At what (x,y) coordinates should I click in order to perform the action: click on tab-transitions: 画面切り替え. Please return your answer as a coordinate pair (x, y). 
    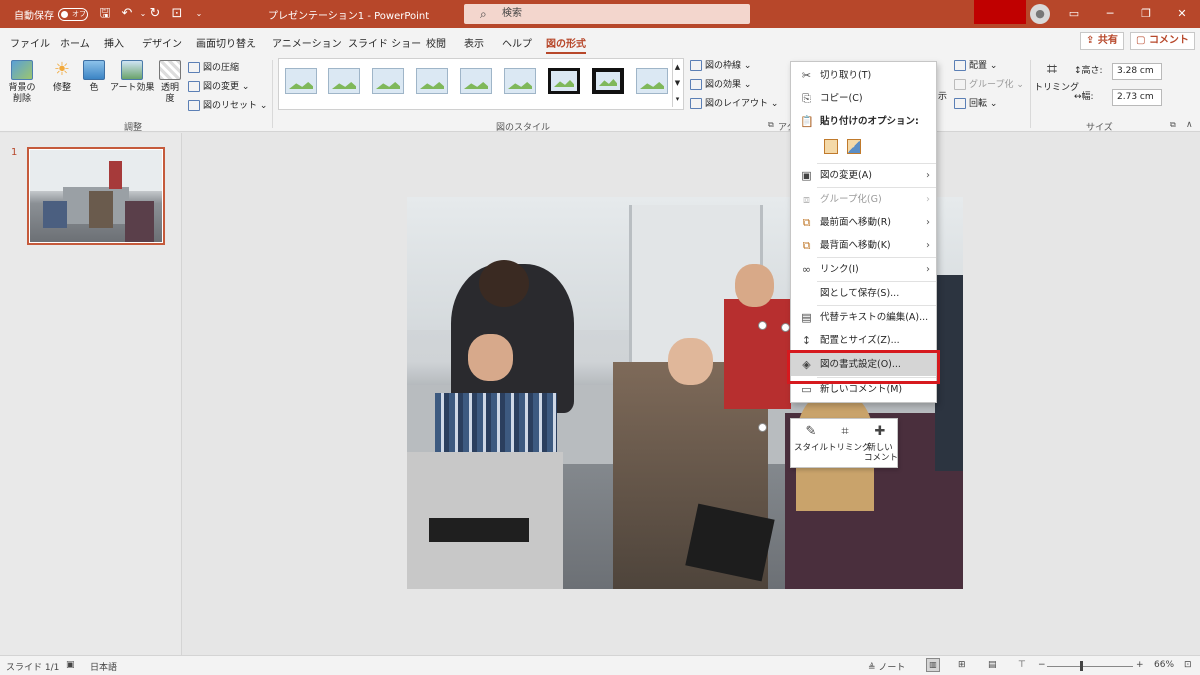
    Looking at the image, I should click on (226, 42).